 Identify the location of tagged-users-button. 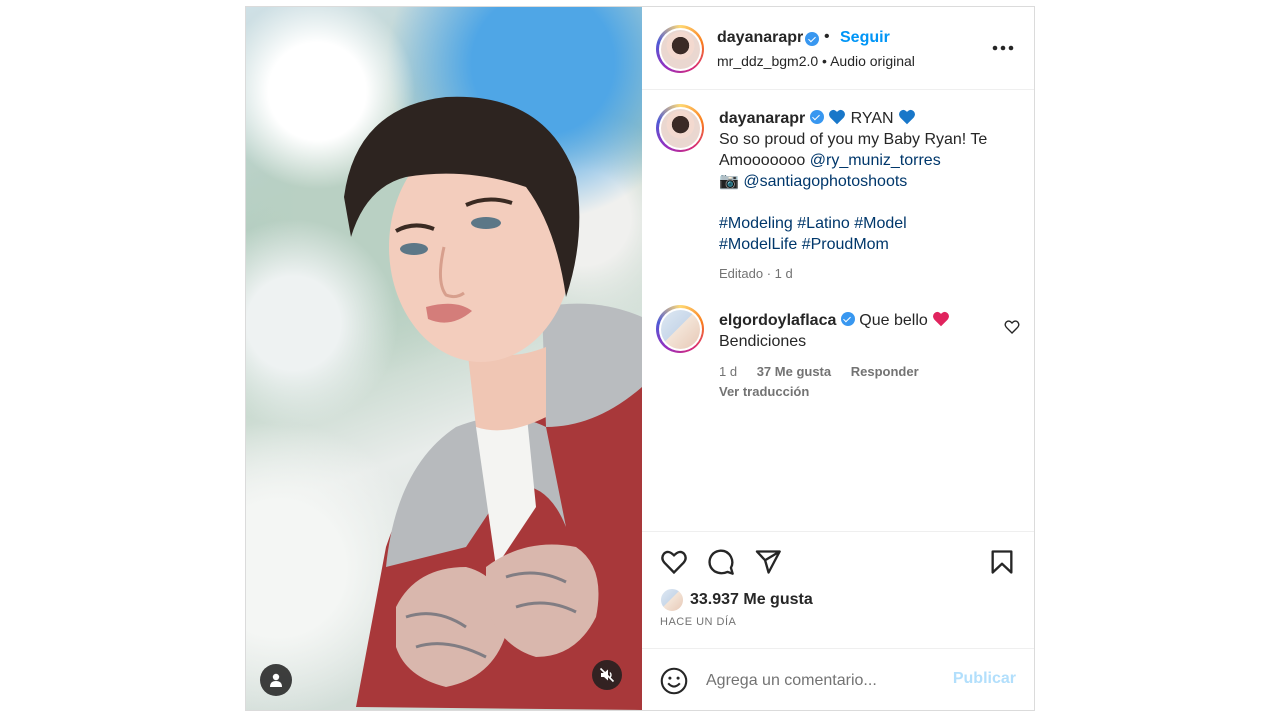
(276, 680).